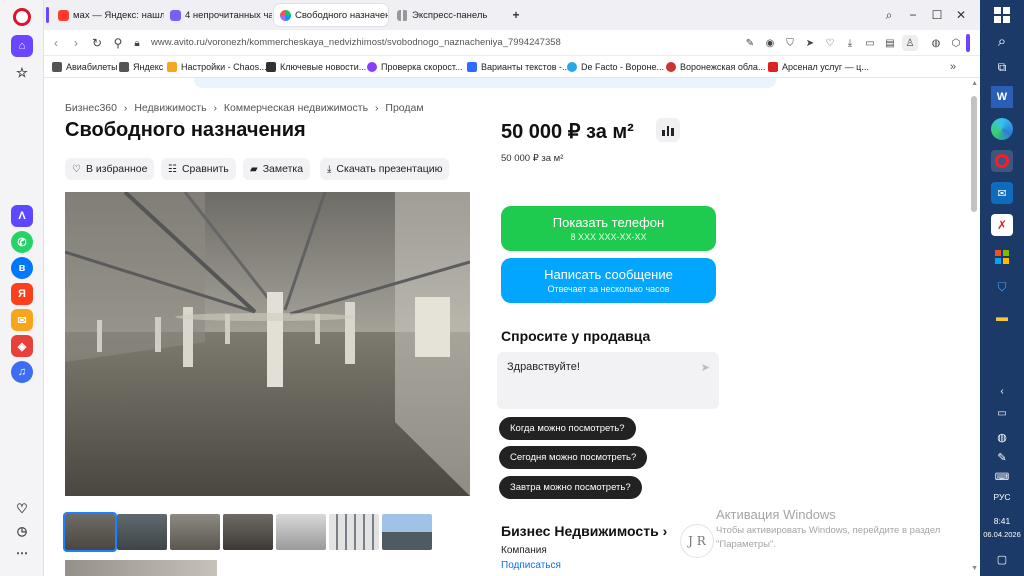 This screenshot has width=1024, height=576. I want to click on home-icon: ⌂, so click(22, 46).